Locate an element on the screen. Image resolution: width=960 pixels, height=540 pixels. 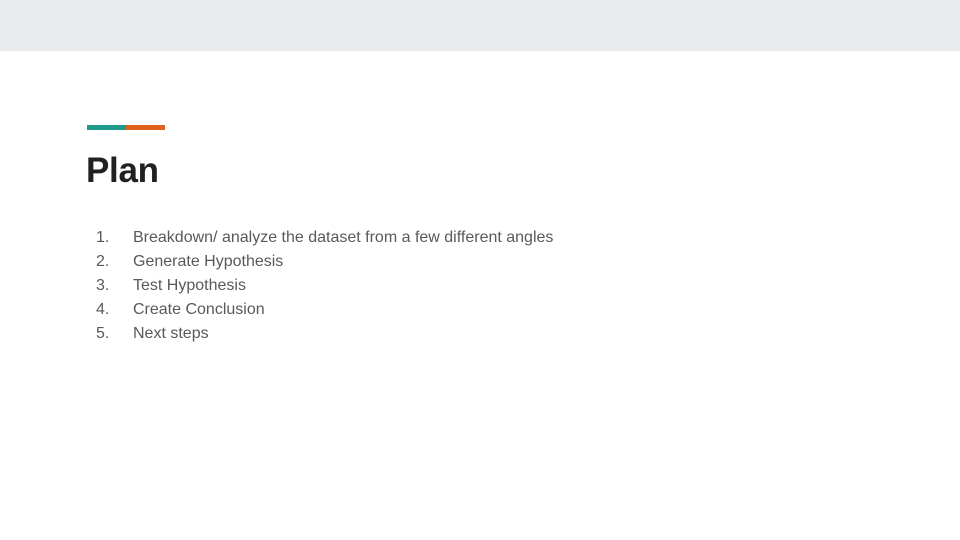
list-item: 2. Generate Hypothesis is located at coordinates (324, 262).